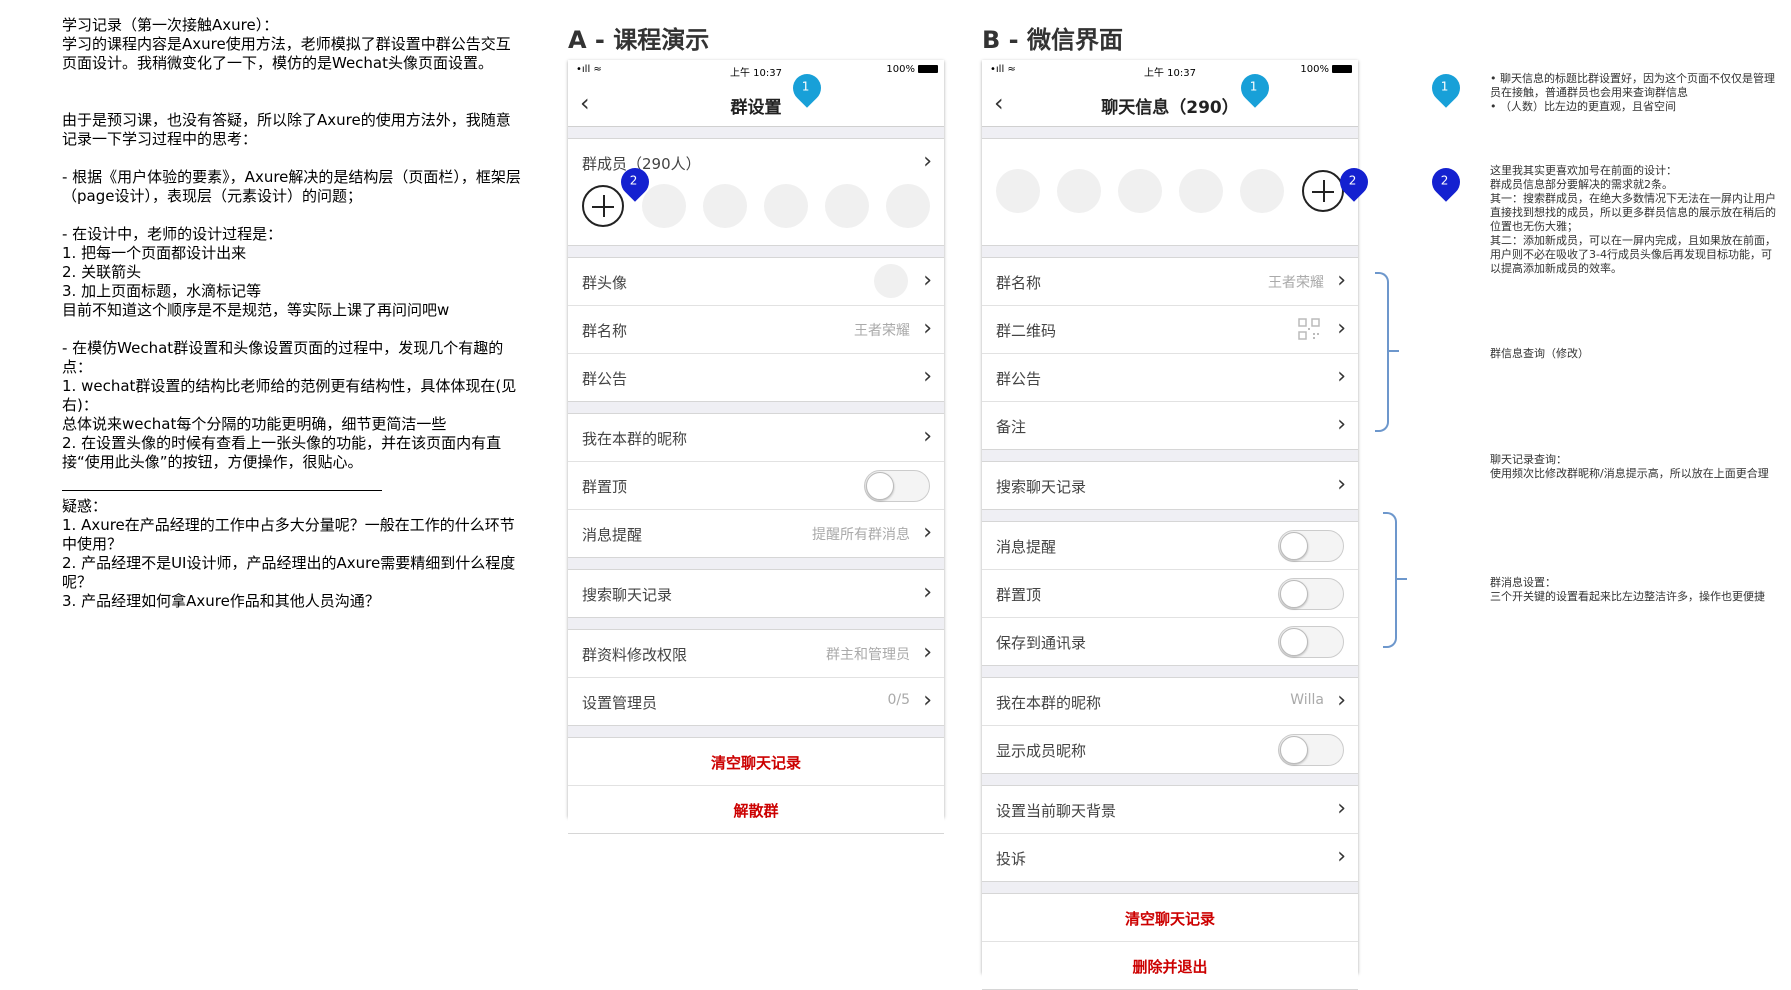 This screenshot has width=1791, height=990. I want to click on row-group-avatar: 群头像 ›, so click(756, 281).